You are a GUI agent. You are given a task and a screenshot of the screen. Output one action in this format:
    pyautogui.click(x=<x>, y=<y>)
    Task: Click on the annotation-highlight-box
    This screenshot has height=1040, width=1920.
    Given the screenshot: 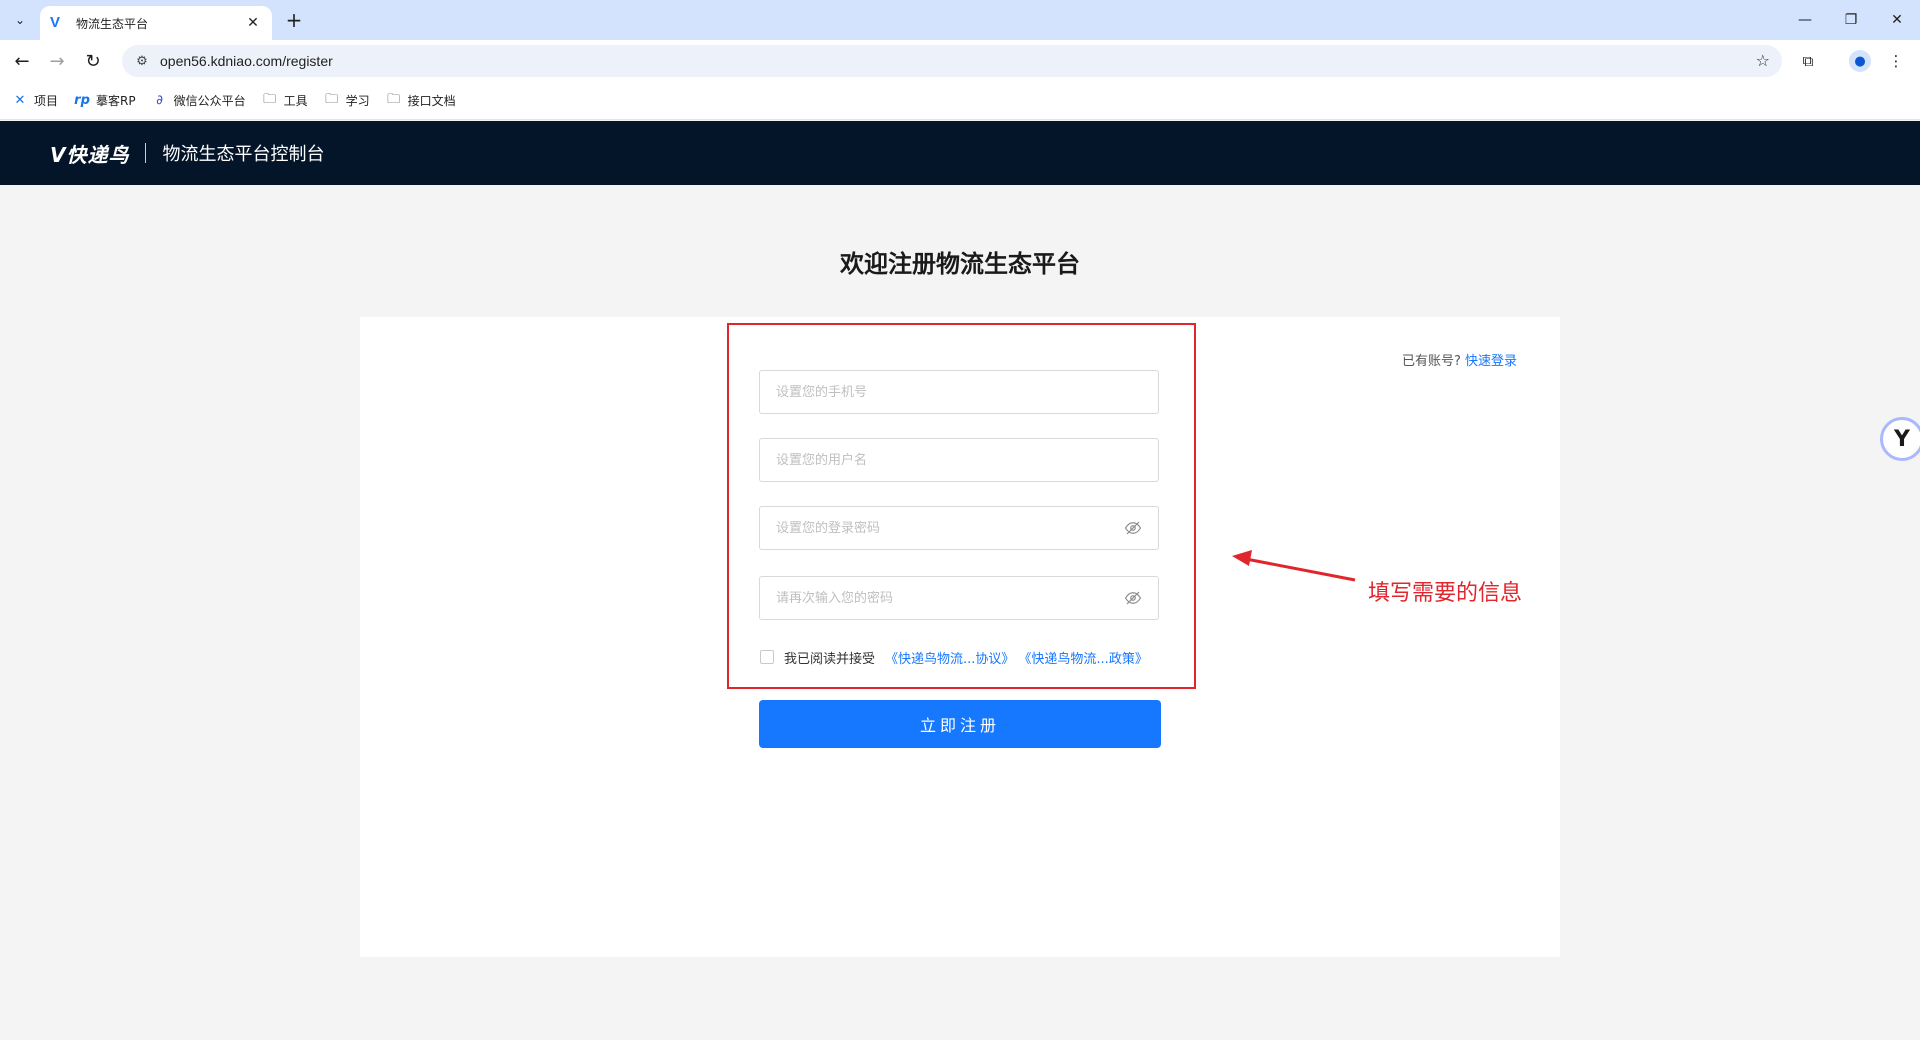 What is the action you would take?
    pyautogui.click(x=961, y=506)
    